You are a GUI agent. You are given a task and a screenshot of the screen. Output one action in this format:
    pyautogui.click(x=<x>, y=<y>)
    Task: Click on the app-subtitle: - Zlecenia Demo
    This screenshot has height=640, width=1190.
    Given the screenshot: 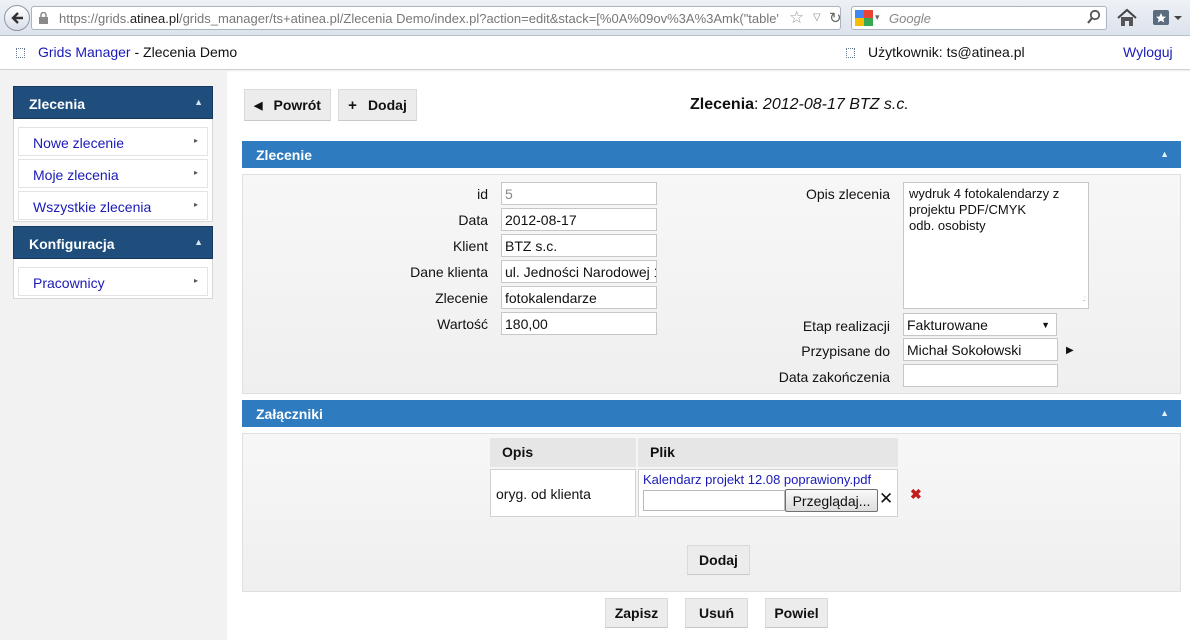 What is the action you would take?
    pyautogui.click(x=184, y=52)
    